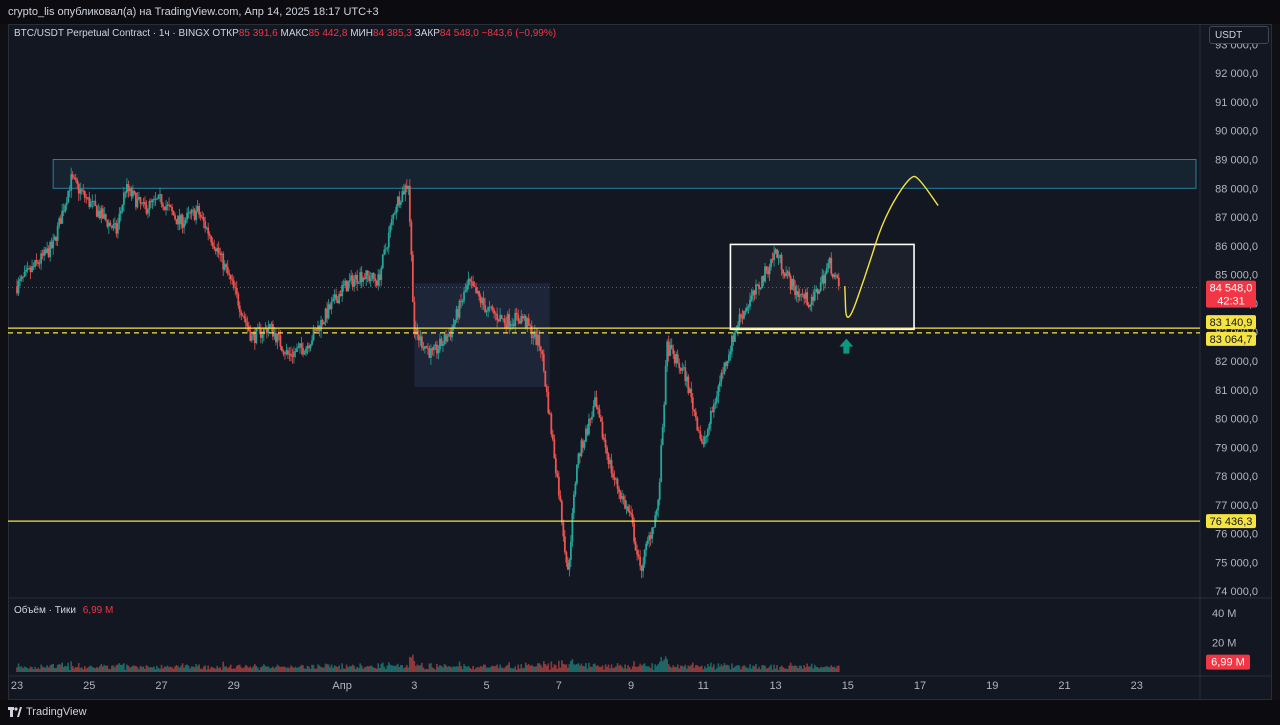 The height and width of the screenshot is (725, 1280). What do you see at coordinates (427, 33) in the screenshot?
I see `close-label: ЗАКР` at bounding box center [427, 33].